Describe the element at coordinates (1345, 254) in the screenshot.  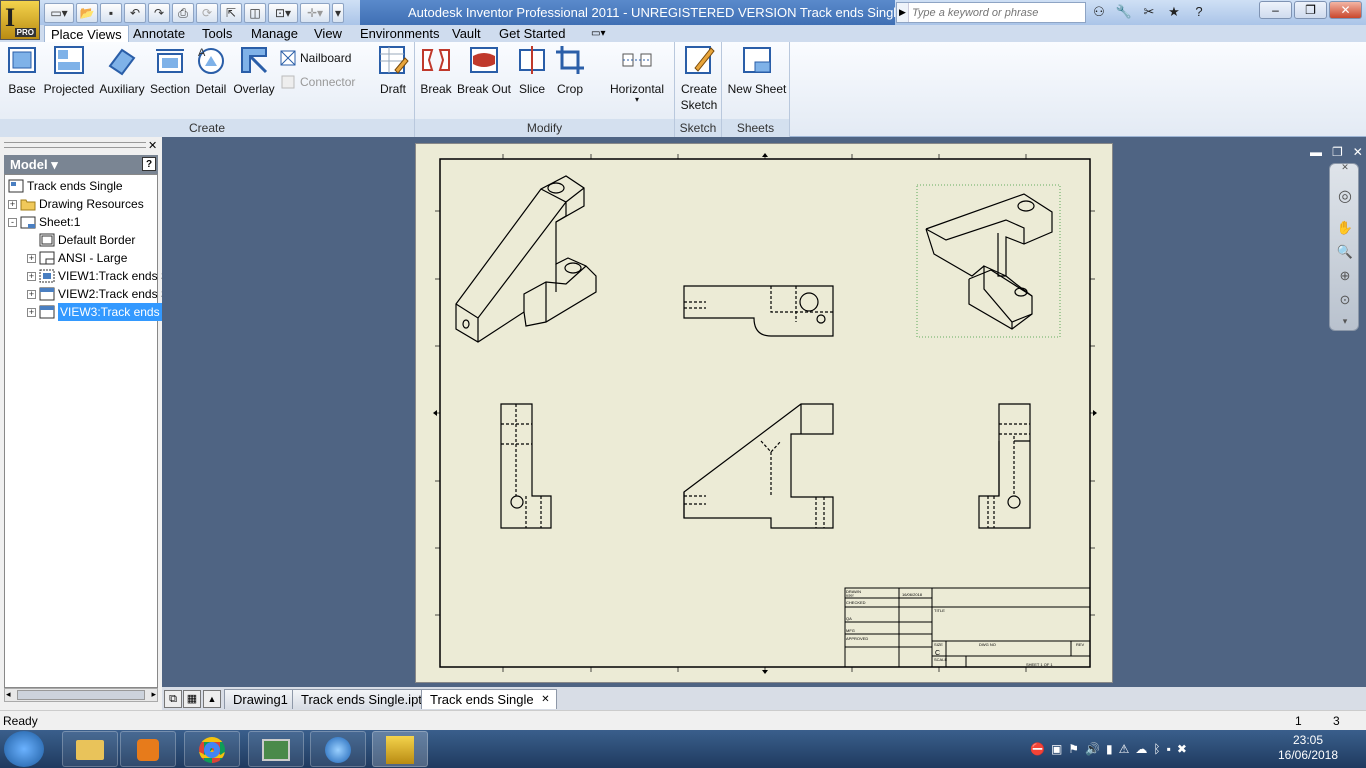
I see `zoom-icon: 🔍` at that location.